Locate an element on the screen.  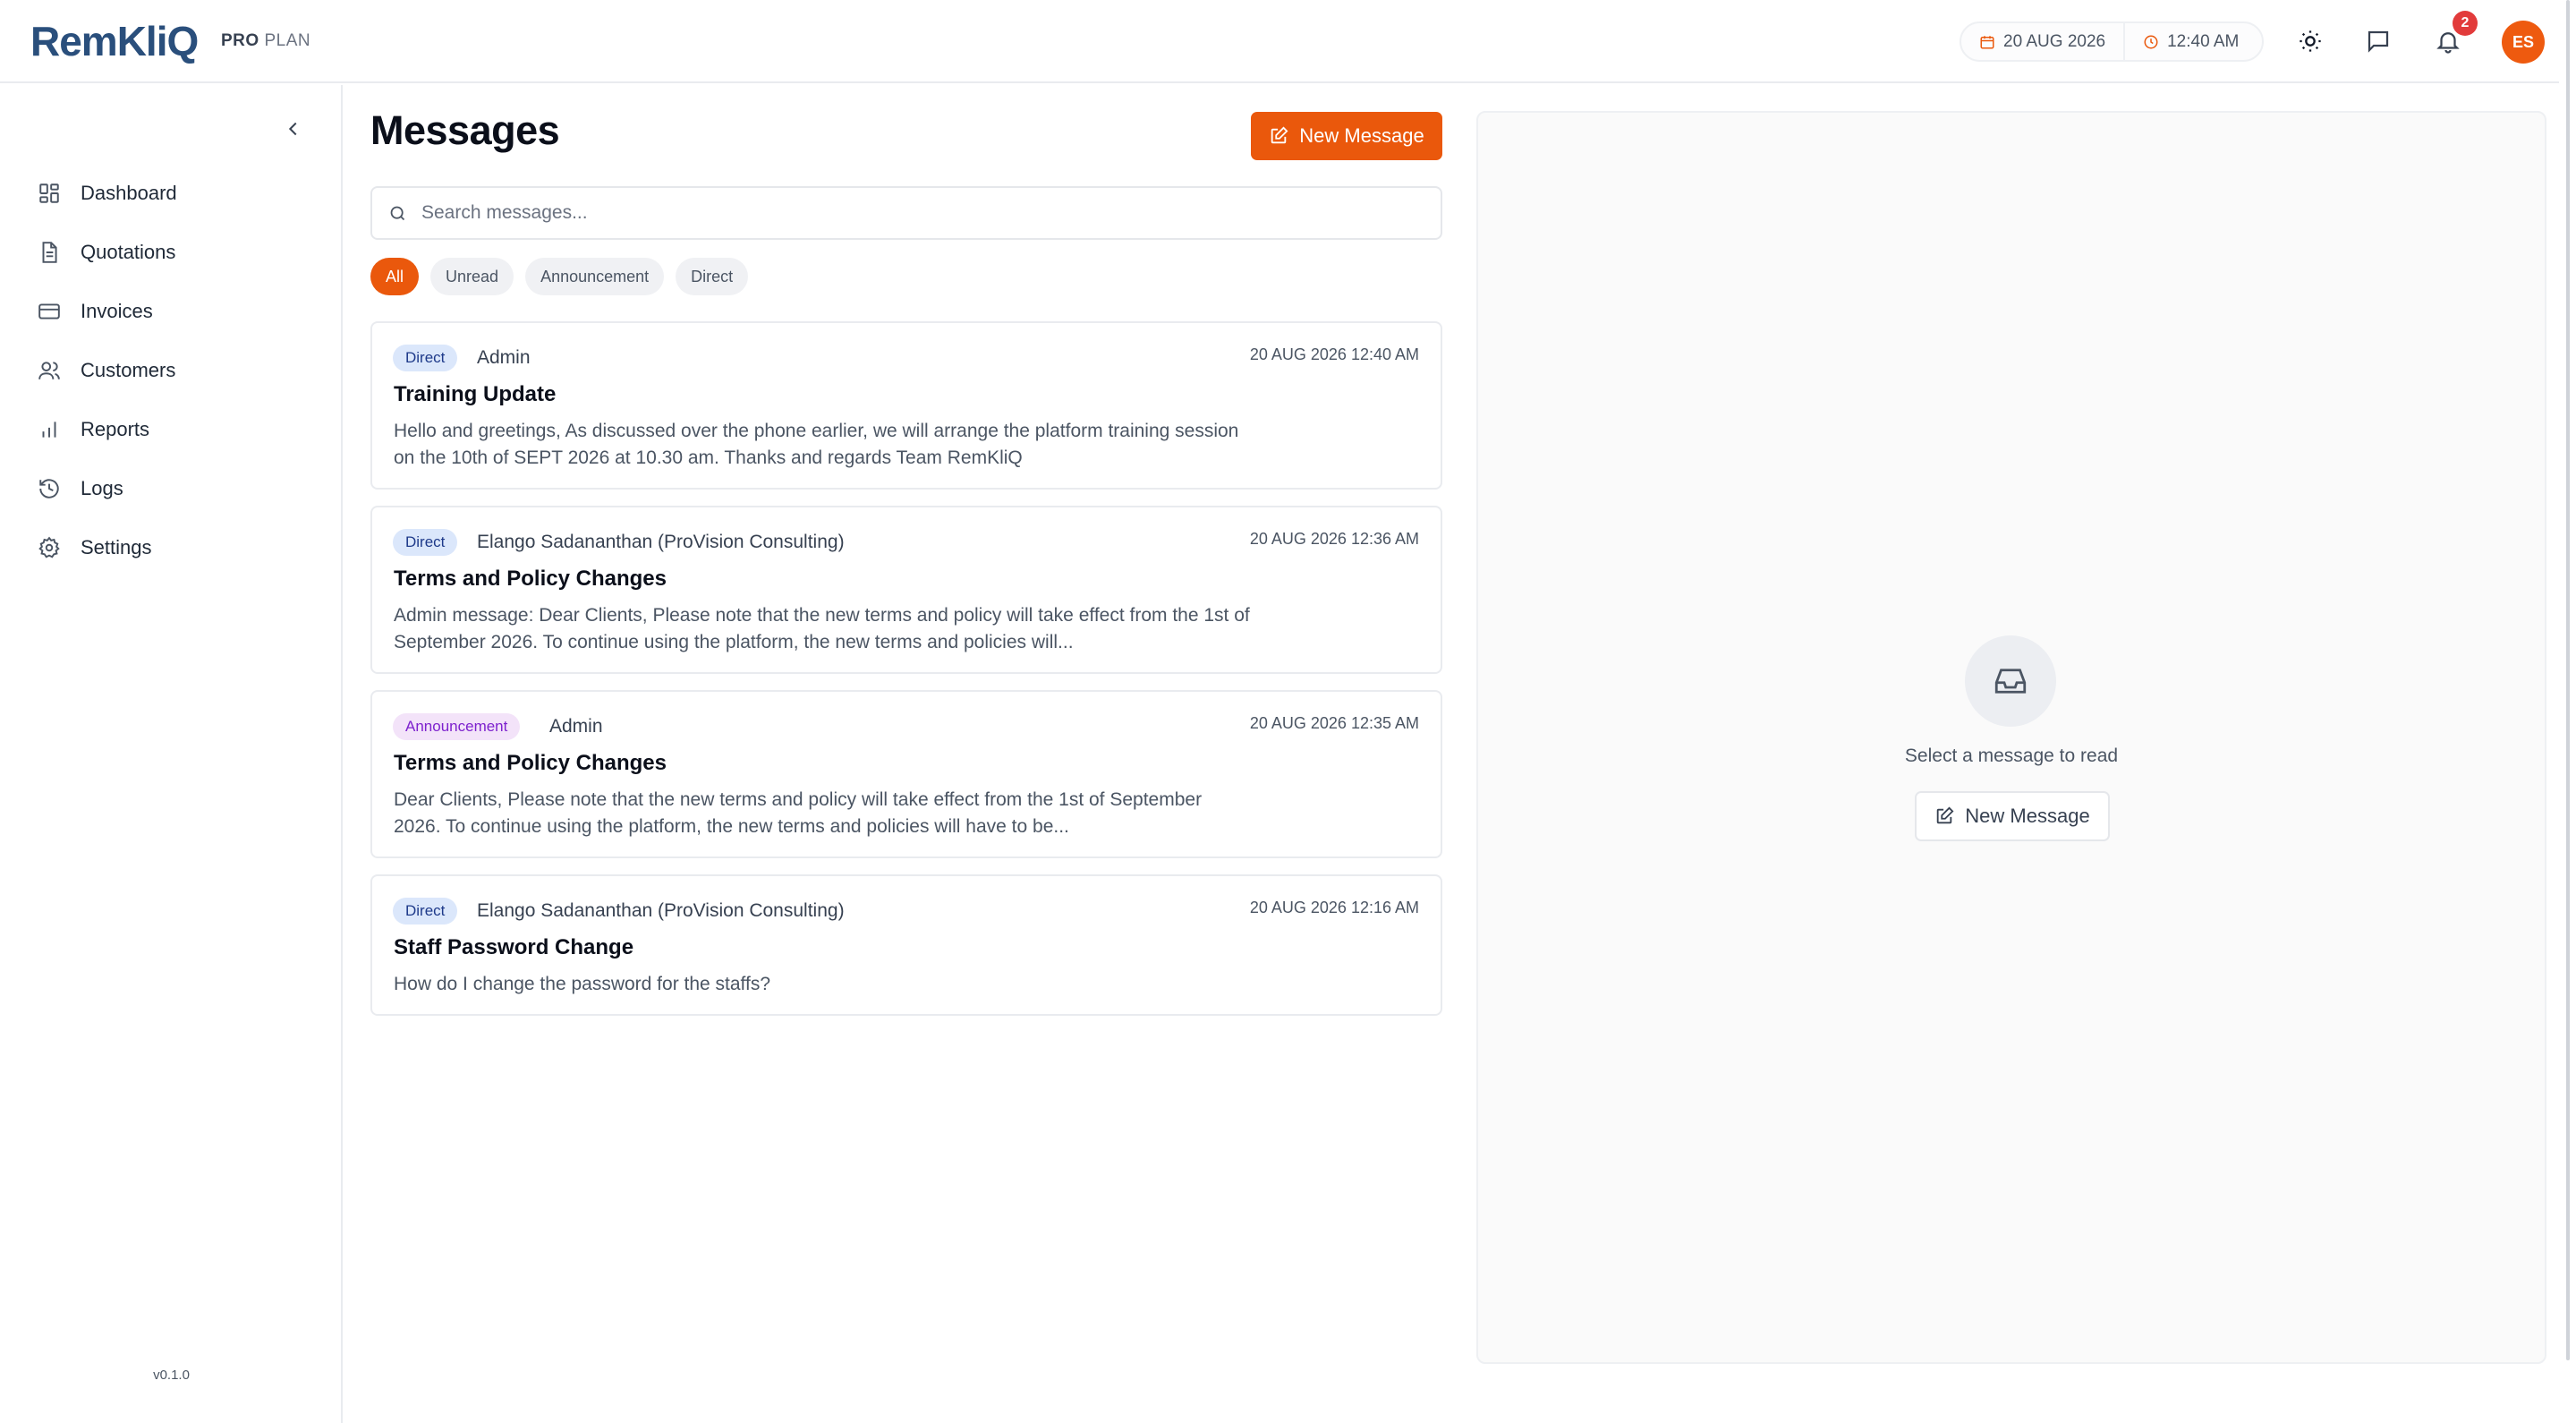
filter-all: All is located at coordinates (395, 276).